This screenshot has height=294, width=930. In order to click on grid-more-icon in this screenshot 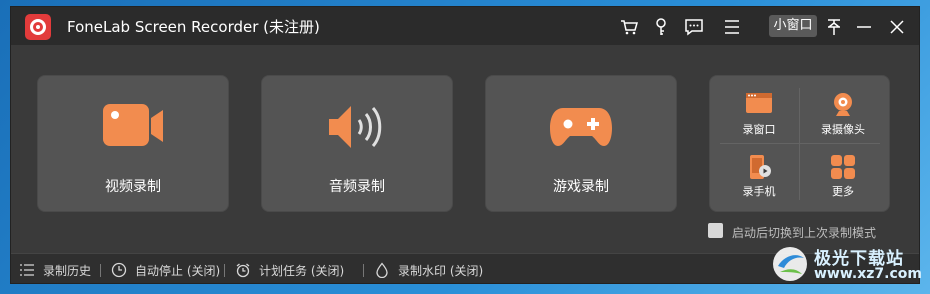, I will do `click(843, 169)`.